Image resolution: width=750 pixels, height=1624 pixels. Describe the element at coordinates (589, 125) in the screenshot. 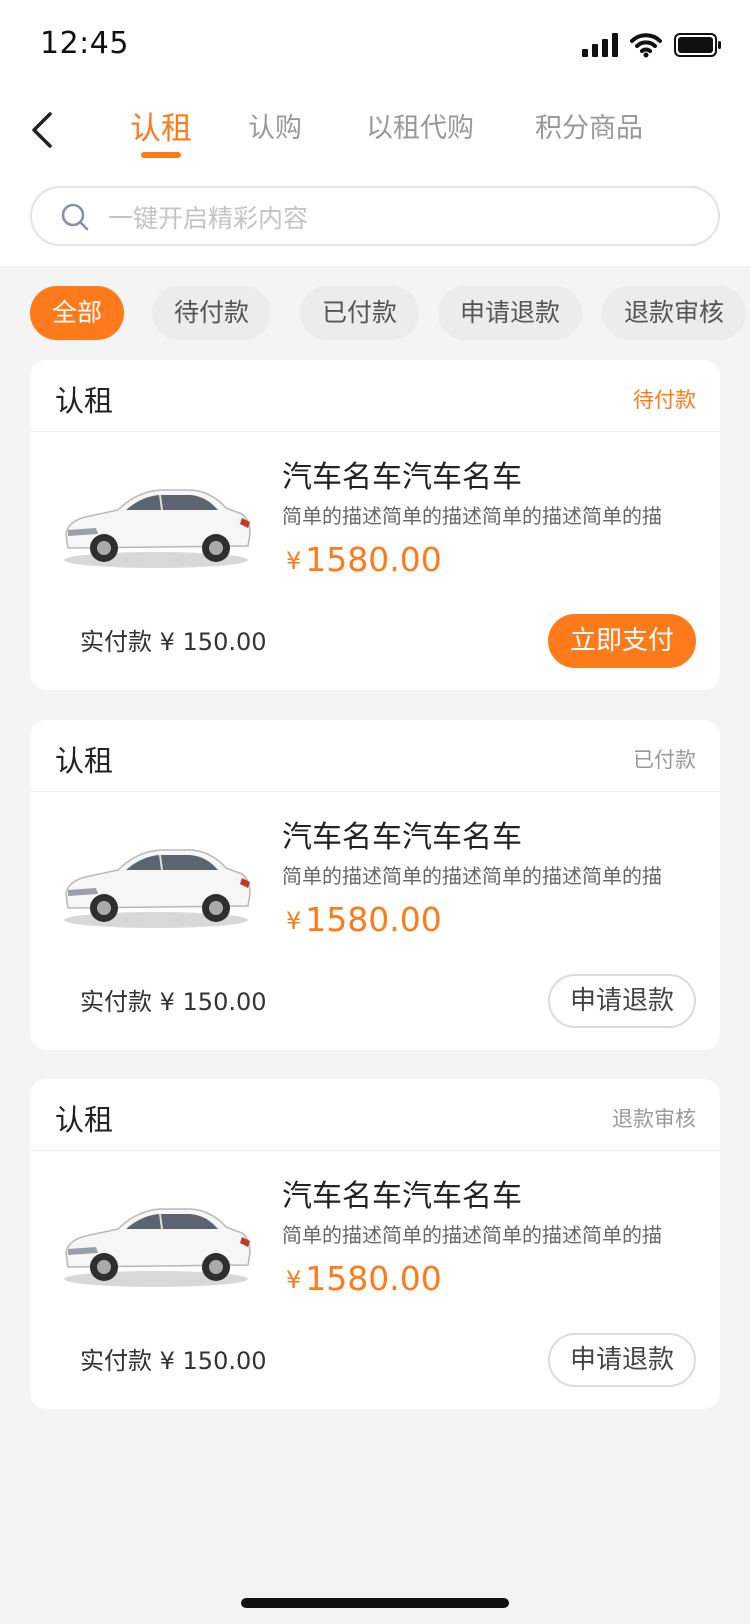

I see `tab-jifenshangpin: 积分商品` at that location.